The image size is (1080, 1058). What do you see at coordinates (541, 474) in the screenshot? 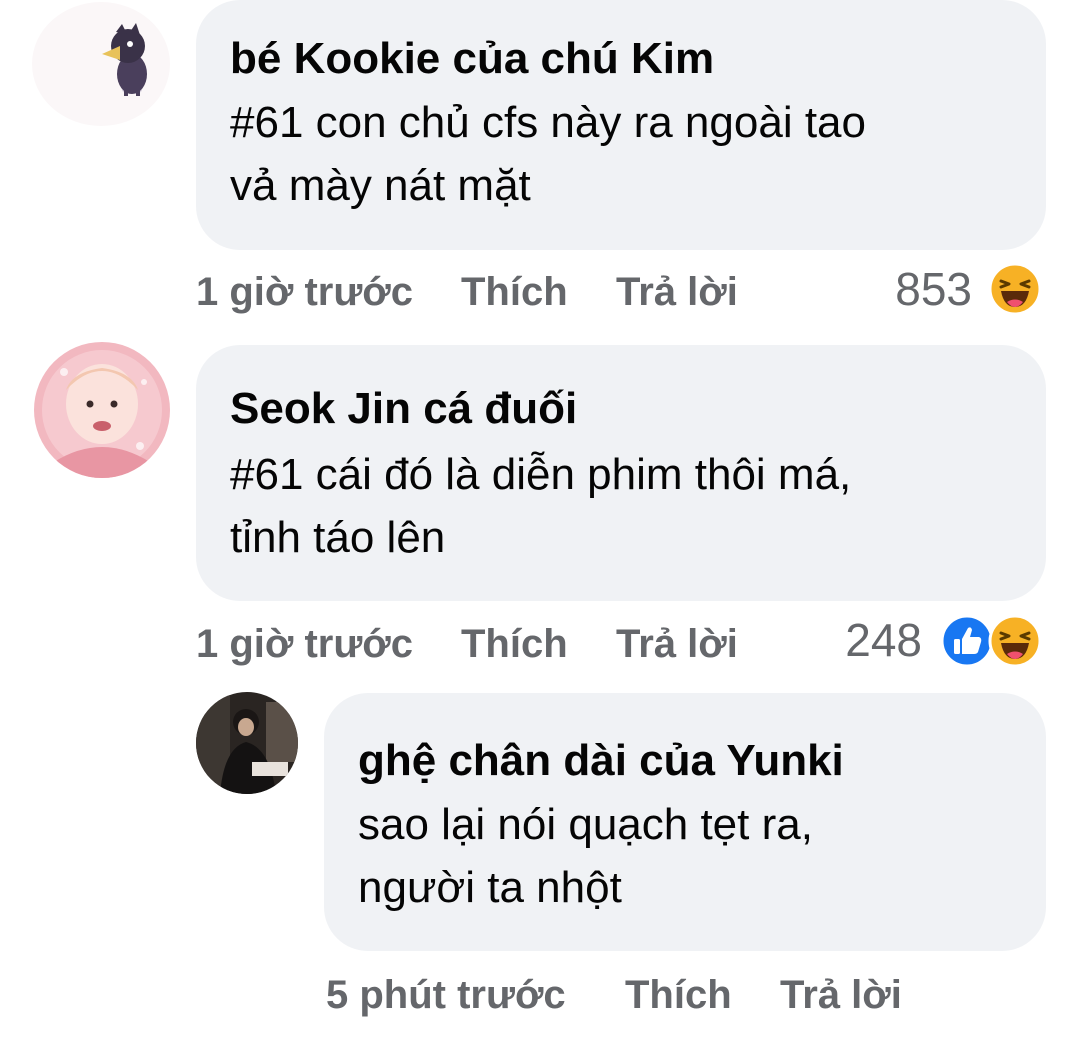
I see `comment-text-line: #61 cái đó là diễn phim thôi má,` at bounding box center [541, 474].